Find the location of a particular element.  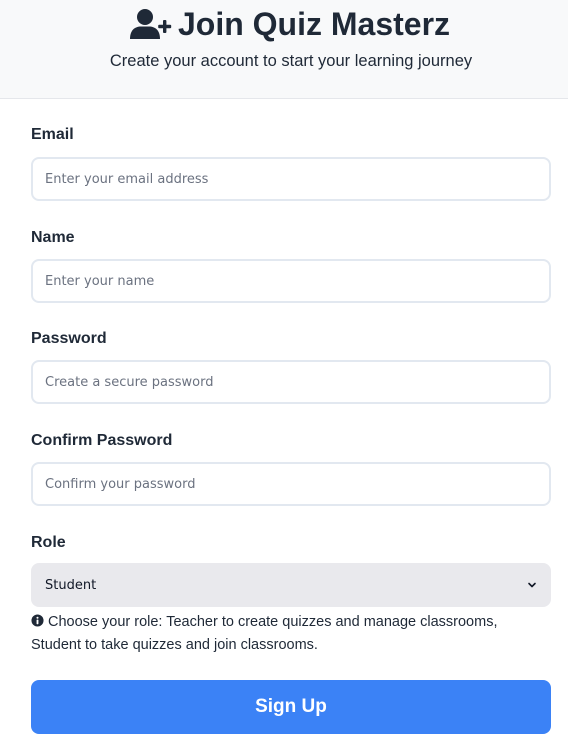

title-text: Join Quiz Masterz is located at coordinates (314, 23).